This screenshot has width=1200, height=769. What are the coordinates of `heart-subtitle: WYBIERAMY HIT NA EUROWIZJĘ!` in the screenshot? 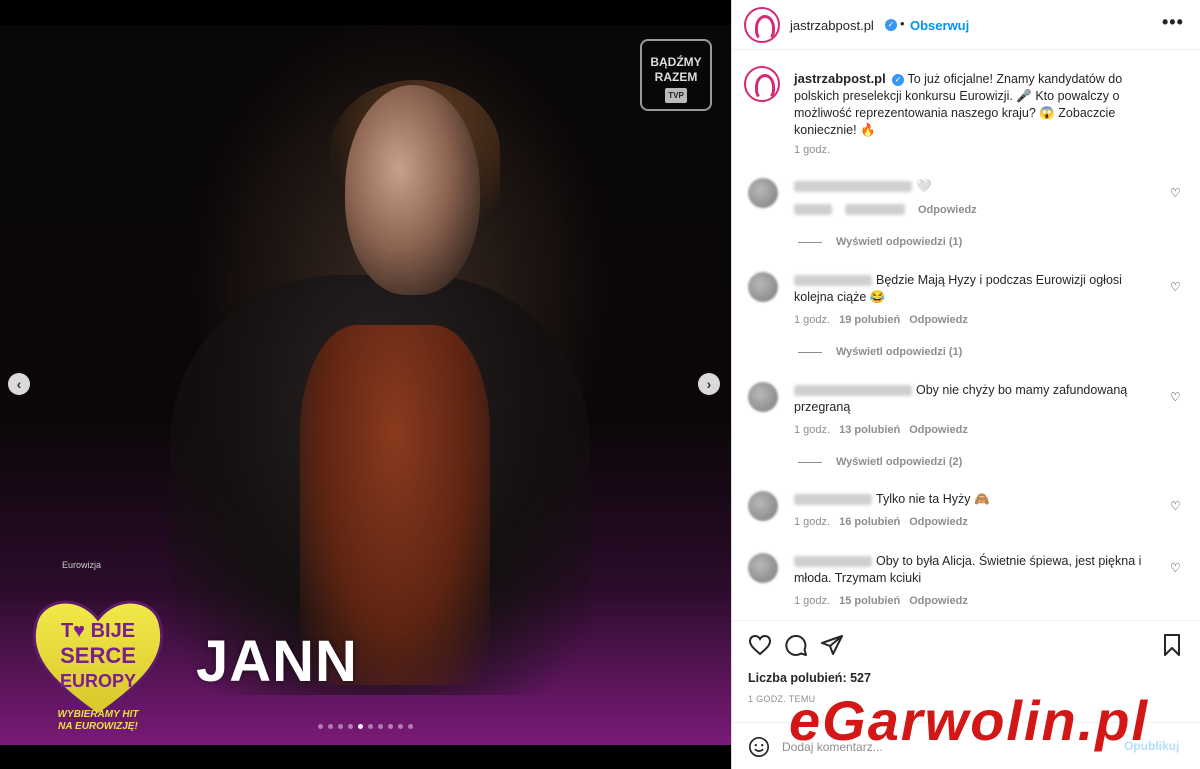 It's located at (98, 721).